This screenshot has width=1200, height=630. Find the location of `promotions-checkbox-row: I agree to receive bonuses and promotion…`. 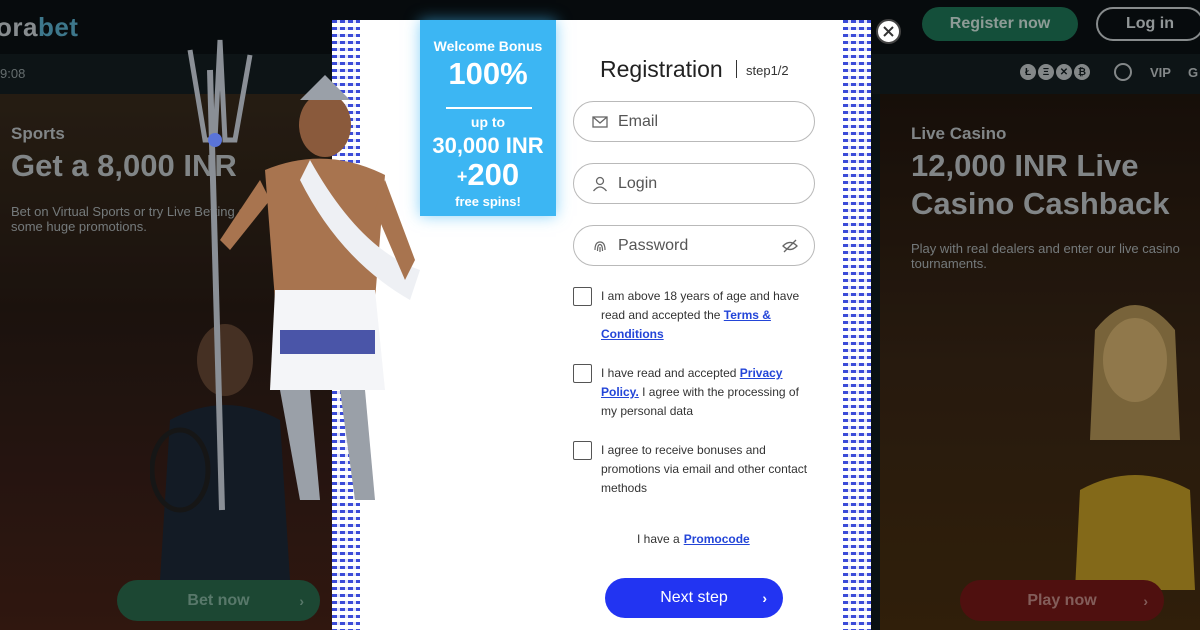

promotions-checkbox-row: I agree to receive bonuses and promotion… is located at coordinates (693, 469).